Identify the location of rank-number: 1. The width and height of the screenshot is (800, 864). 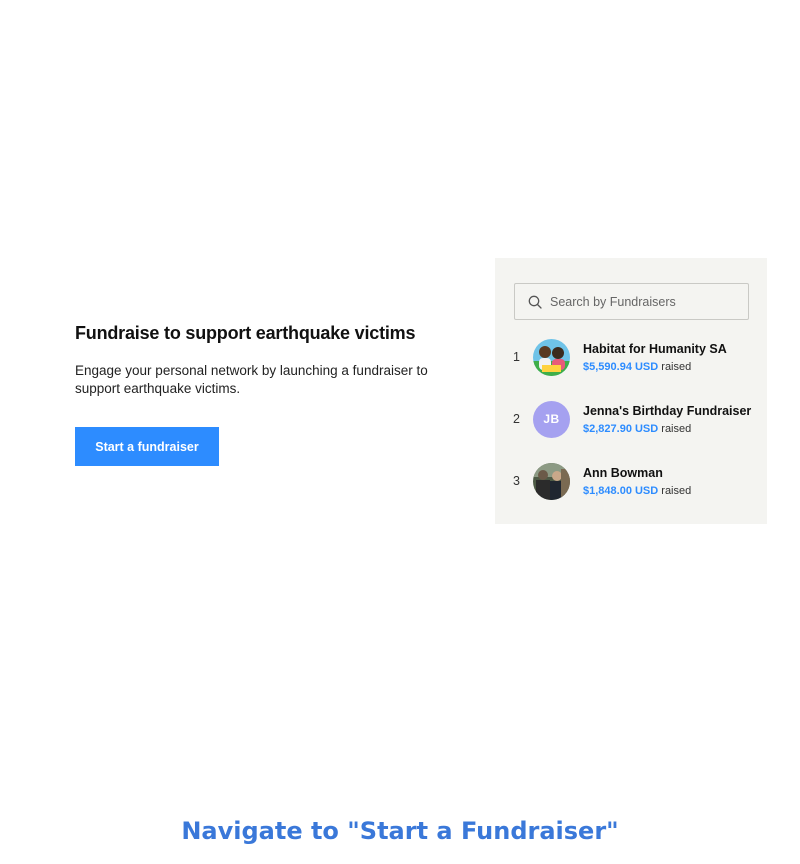
(516, 357).